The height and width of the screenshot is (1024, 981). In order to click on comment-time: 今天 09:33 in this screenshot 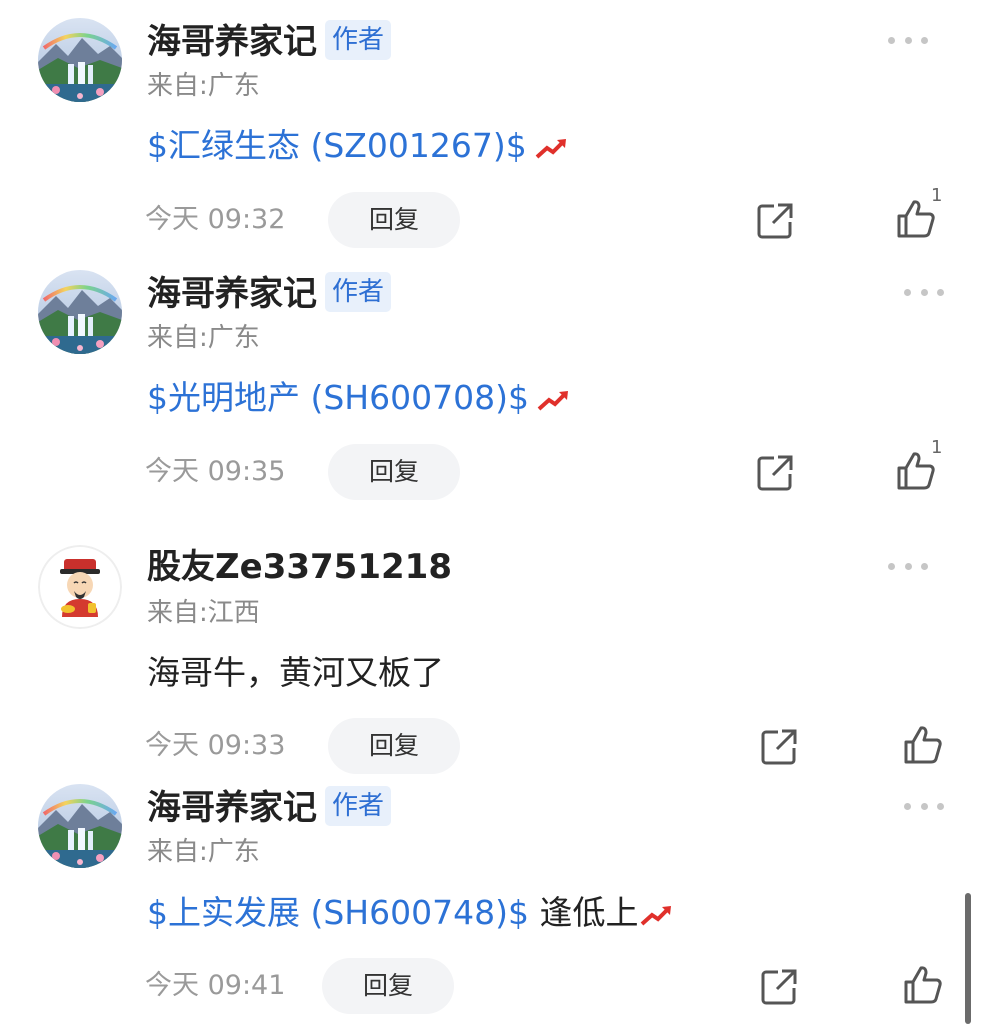, I will do `click(215, 745)`.